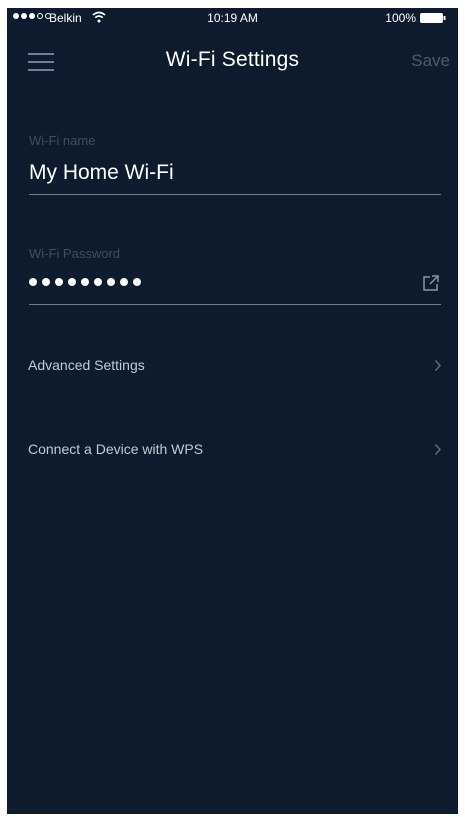  Describe the element at coordinates (86, 365) in the screenshot. I see `advanced-settings-label: Advanced Settings` at that location.